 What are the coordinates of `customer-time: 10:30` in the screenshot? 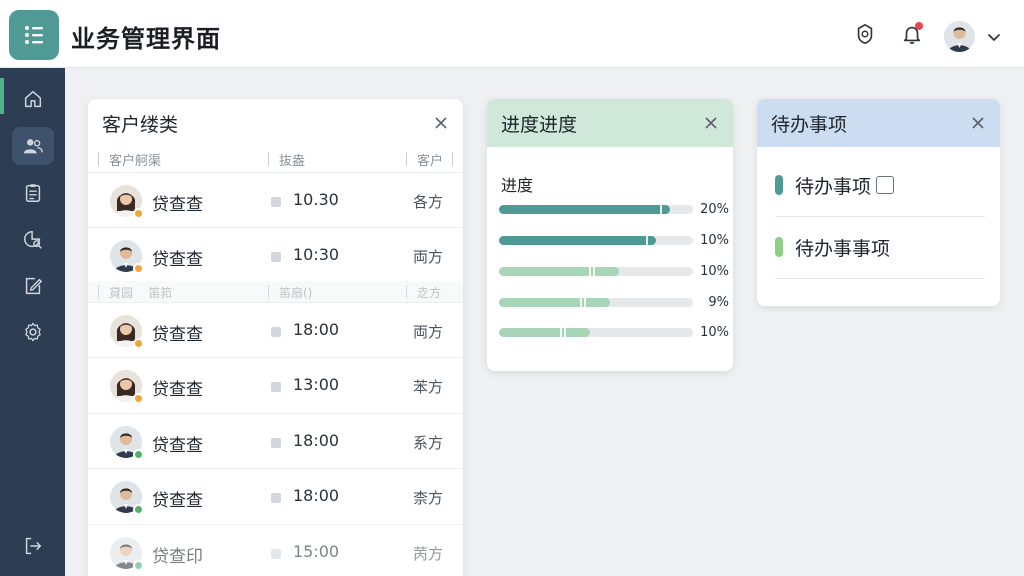 It's located at (316, 254).